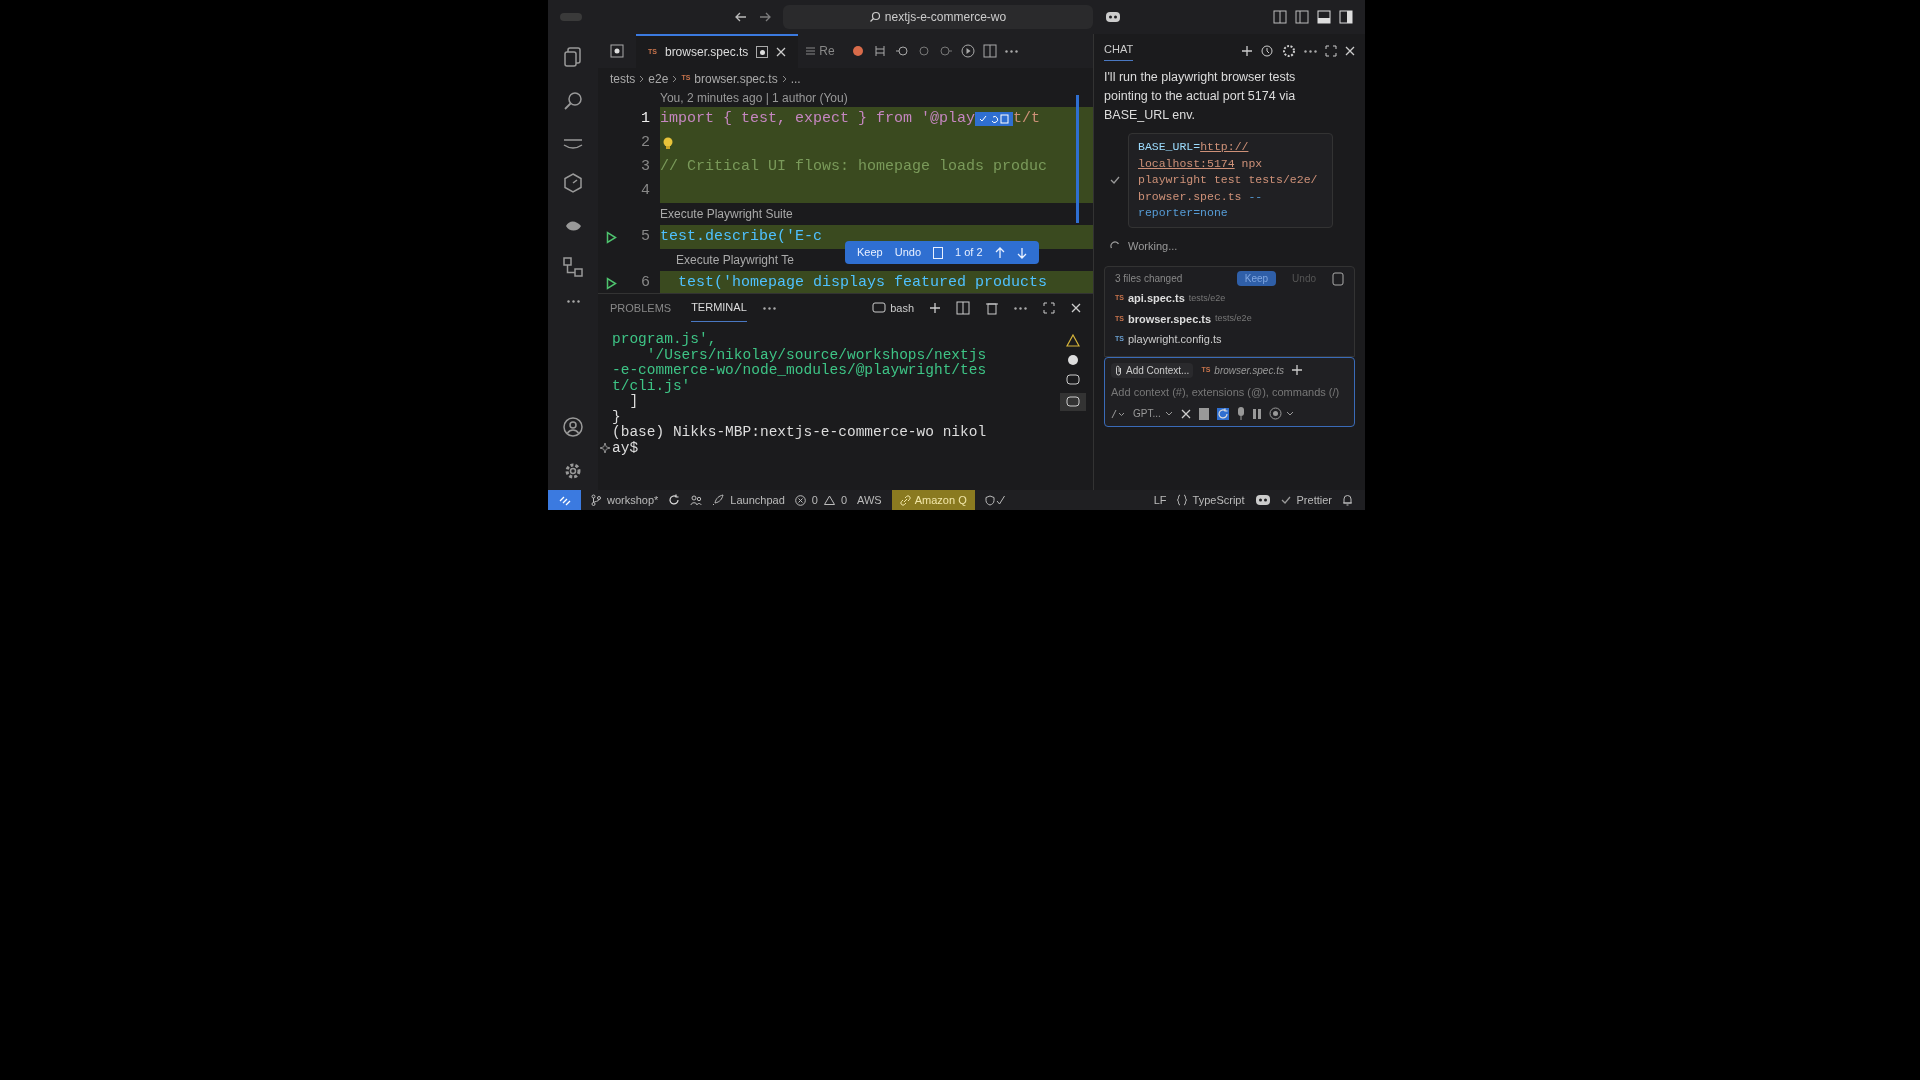 This screenshot has width=1920, height=1080. What do you see at coordinates (633, 402) in the screenshot?
I see `terminal-line: ]` at bounding box center [633, 402].